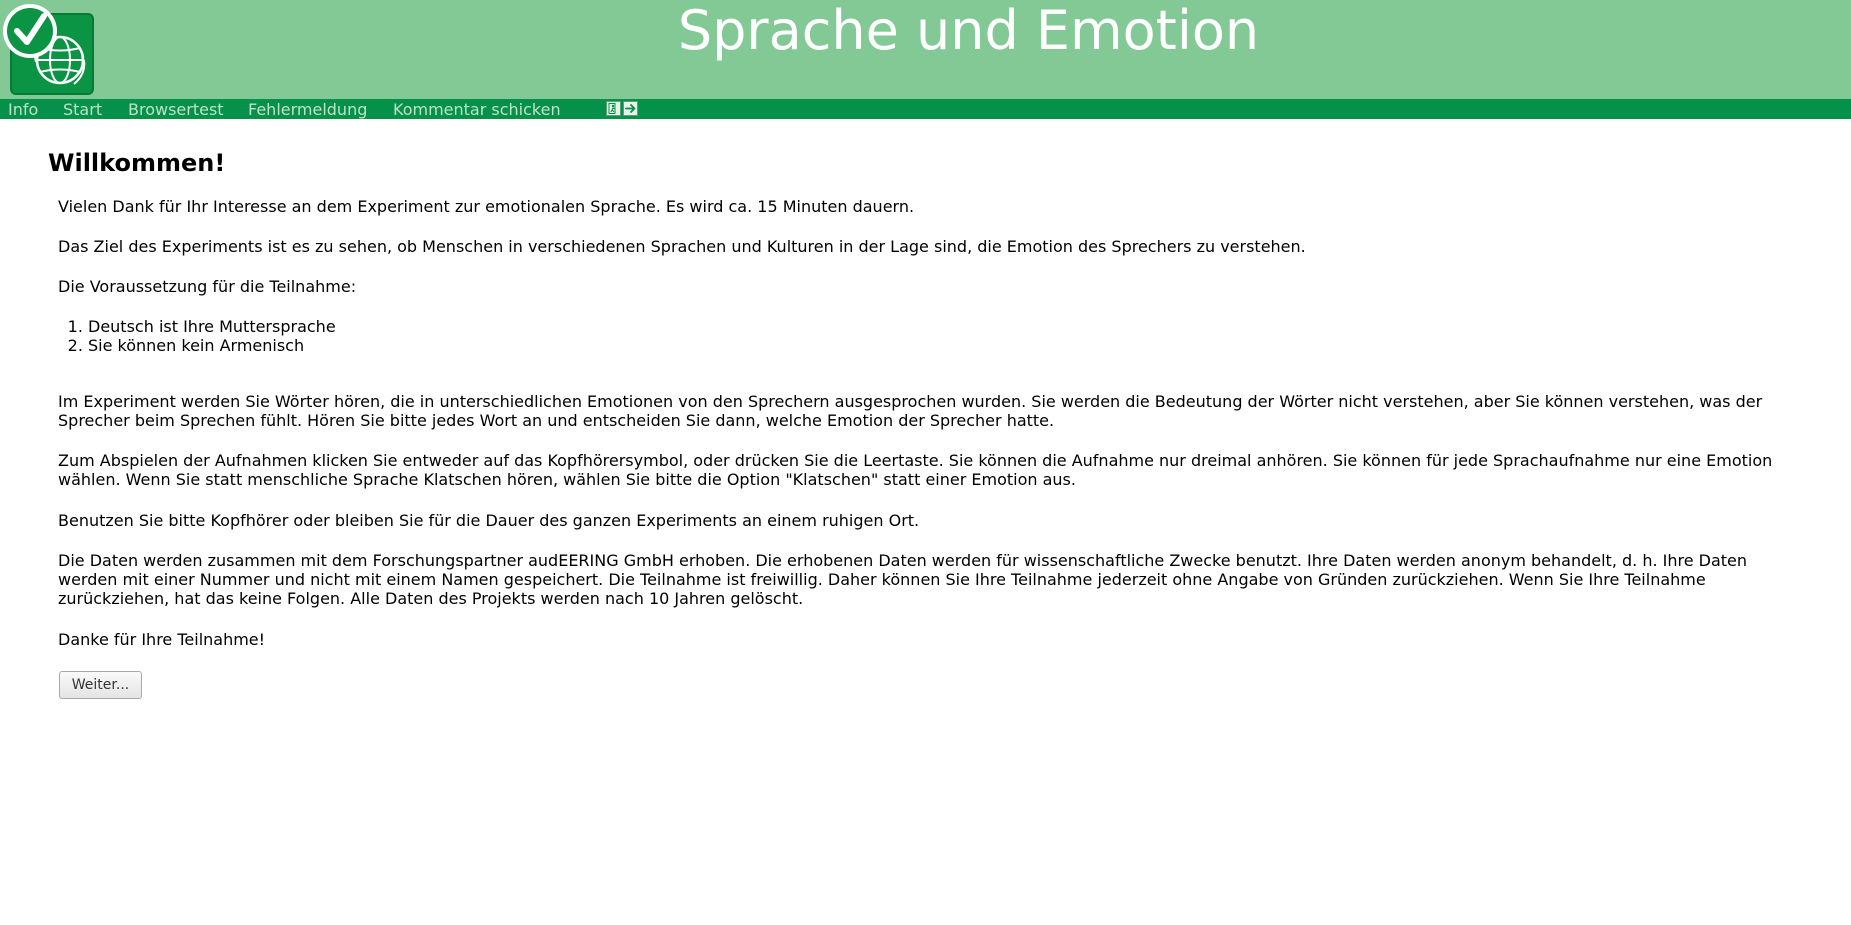 The image size is (1851, 925). What do you see at coordinates (630, 108) in the screenshot?
I see `arrow-right-icon` at bounding box center [630, 108].